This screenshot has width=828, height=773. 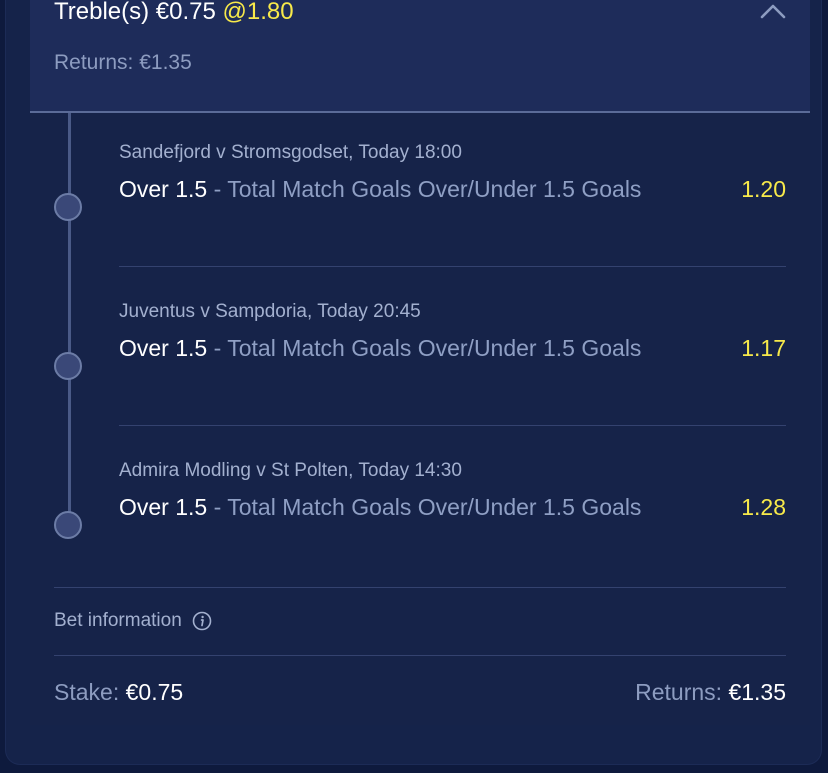 What do you see at coordinates (763, 507) in the screenshot?
I see `selection-price: 1.28` at bounding box center [763, 507].